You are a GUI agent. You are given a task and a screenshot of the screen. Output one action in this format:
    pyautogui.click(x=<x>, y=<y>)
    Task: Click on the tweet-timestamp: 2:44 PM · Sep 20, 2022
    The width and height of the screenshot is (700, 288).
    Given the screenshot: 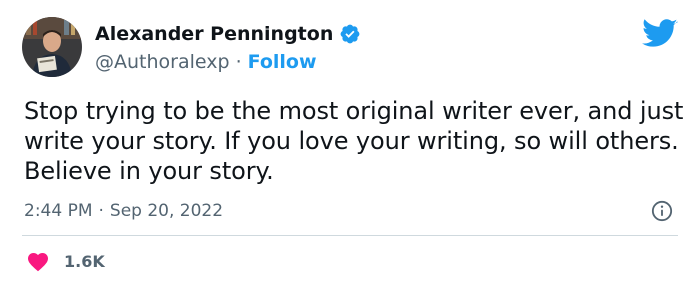 What is the action you would take?
    pyautogui.click(x=123, y=211)
    